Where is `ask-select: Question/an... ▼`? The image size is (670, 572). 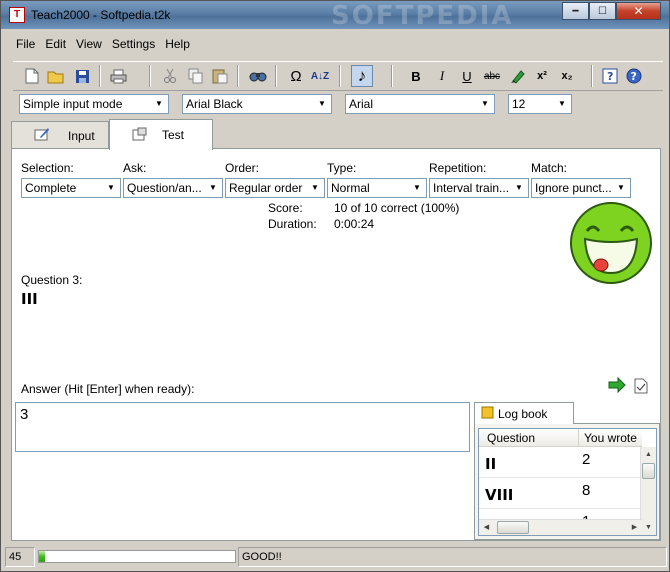
ask-select: Question/an... ▼ is located at coordinates (173, 188).